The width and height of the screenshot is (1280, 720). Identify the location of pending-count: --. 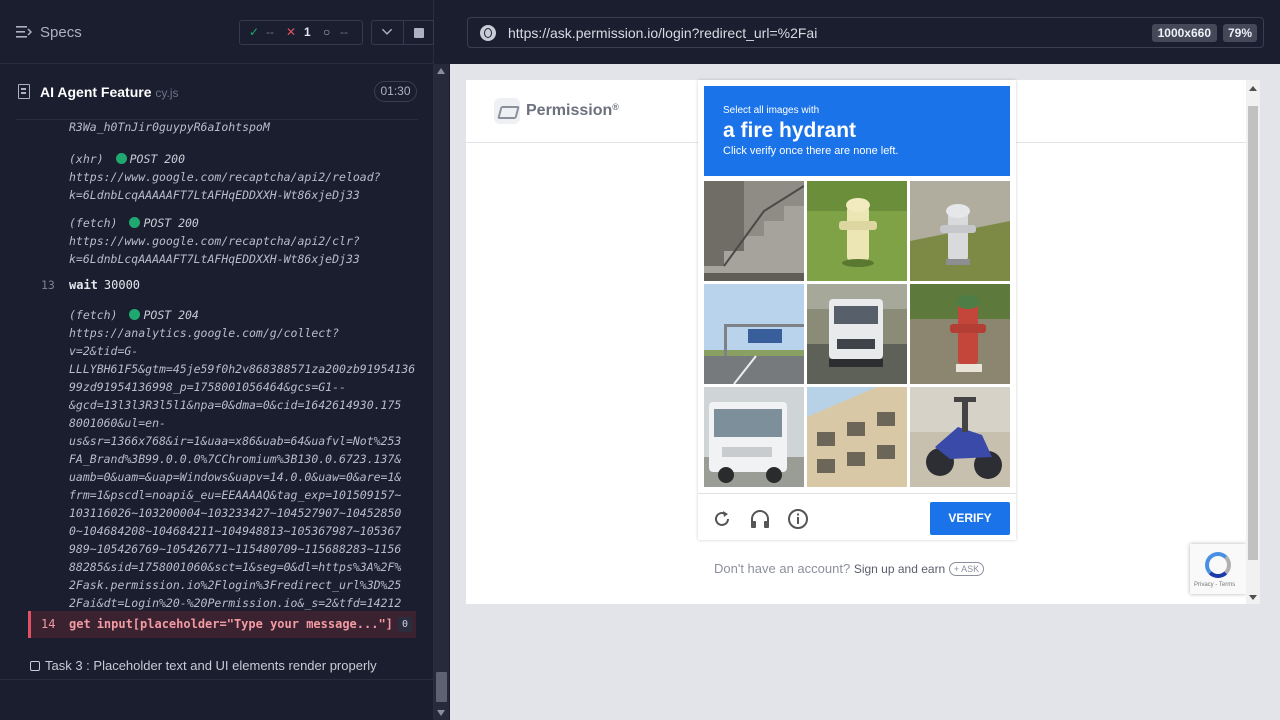
(344, 32).